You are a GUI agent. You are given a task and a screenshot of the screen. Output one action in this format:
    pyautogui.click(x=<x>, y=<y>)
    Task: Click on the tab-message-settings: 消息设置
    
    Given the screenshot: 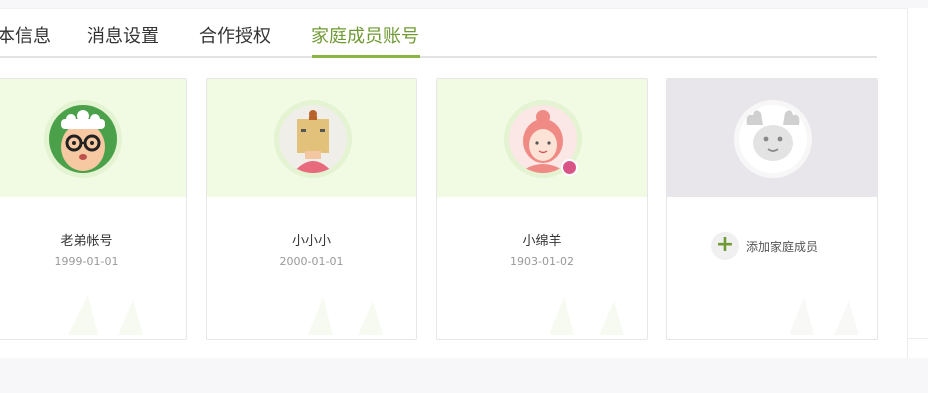 What is the action you would take?
    pyautogui.click(x=123, y=35)
    